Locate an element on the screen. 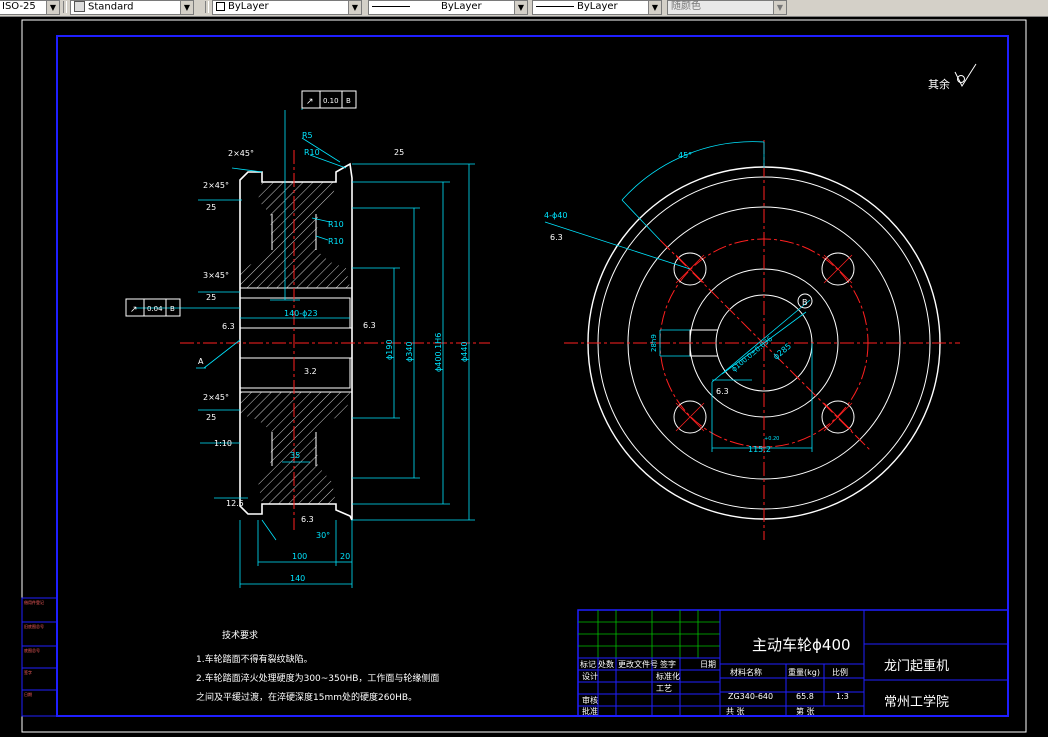 This screenshot has width=1048, height=737. roughness-label: 其余 is located at coordinates (939, 84).